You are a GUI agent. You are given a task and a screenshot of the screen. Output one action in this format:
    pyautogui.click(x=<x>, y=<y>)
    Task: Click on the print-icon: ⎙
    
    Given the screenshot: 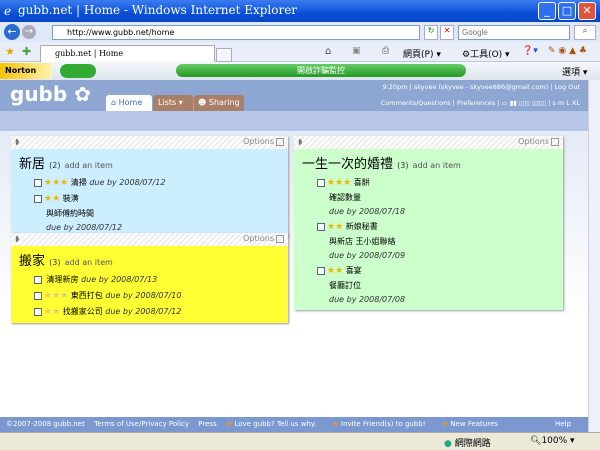 What is the action you would take?
    pyautogui.click(x=385, y=51)
    